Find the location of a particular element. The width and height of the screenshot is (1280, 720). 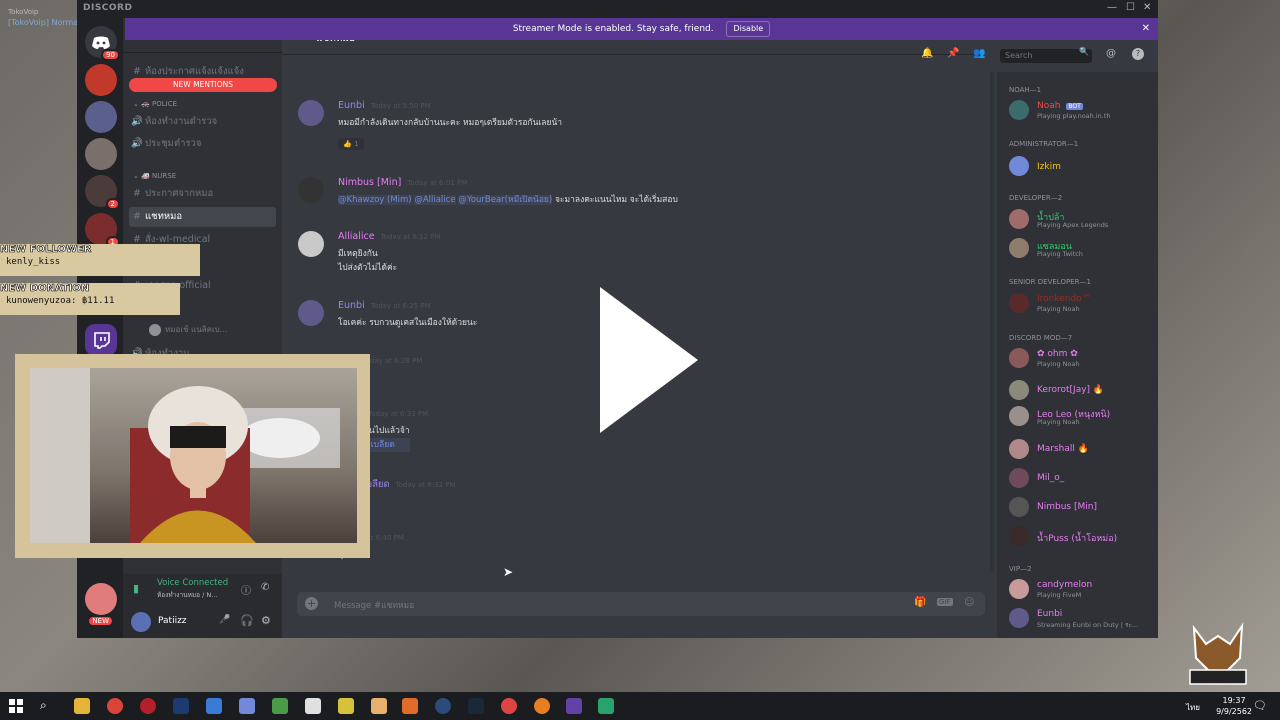

voice-channel-item: 🔊 ประชุมตำรวจ is located at coordinates (202, 144).